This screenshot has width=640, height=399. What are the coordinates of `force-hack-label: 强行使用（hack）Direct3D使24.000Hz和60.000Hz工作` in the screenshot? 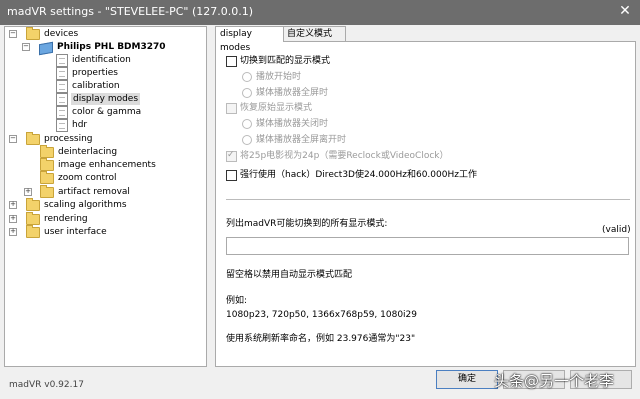 It's located at (358, 175).